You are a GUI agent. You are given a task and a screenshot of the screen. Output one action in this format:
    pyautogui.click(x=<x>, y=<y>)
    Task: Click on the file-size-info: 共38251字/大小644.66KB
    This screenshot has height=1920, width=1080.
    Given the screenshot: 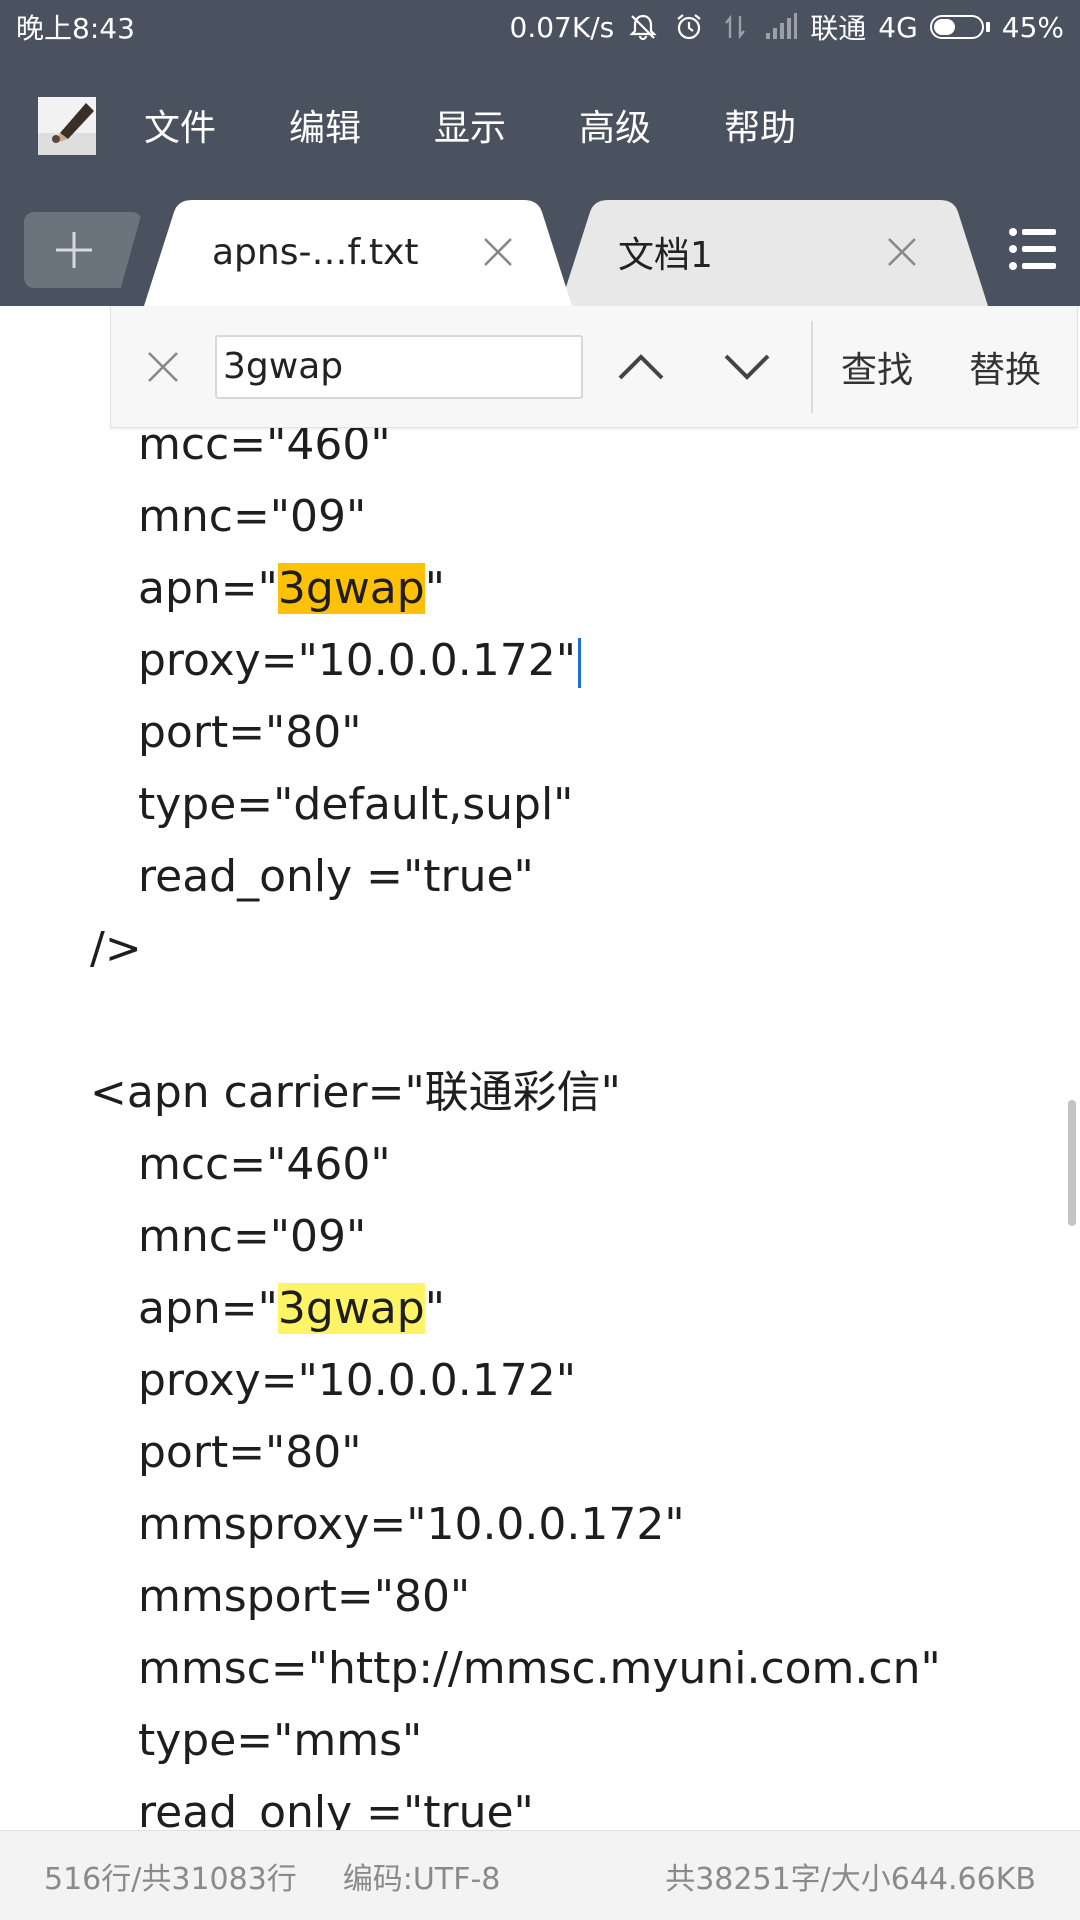 What is the action you would take?
    pyautogui.click(x=850, y=1879)
    